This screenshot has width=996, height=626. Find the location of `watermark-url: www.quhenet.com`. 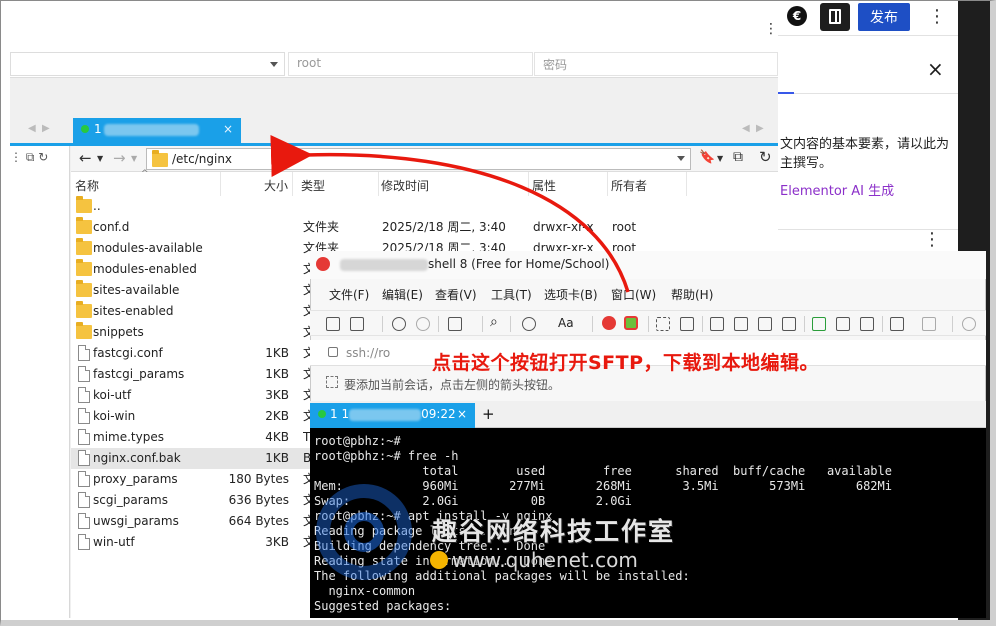

watermark-url: www.quhenet.com is located at coordinates (545, 560).